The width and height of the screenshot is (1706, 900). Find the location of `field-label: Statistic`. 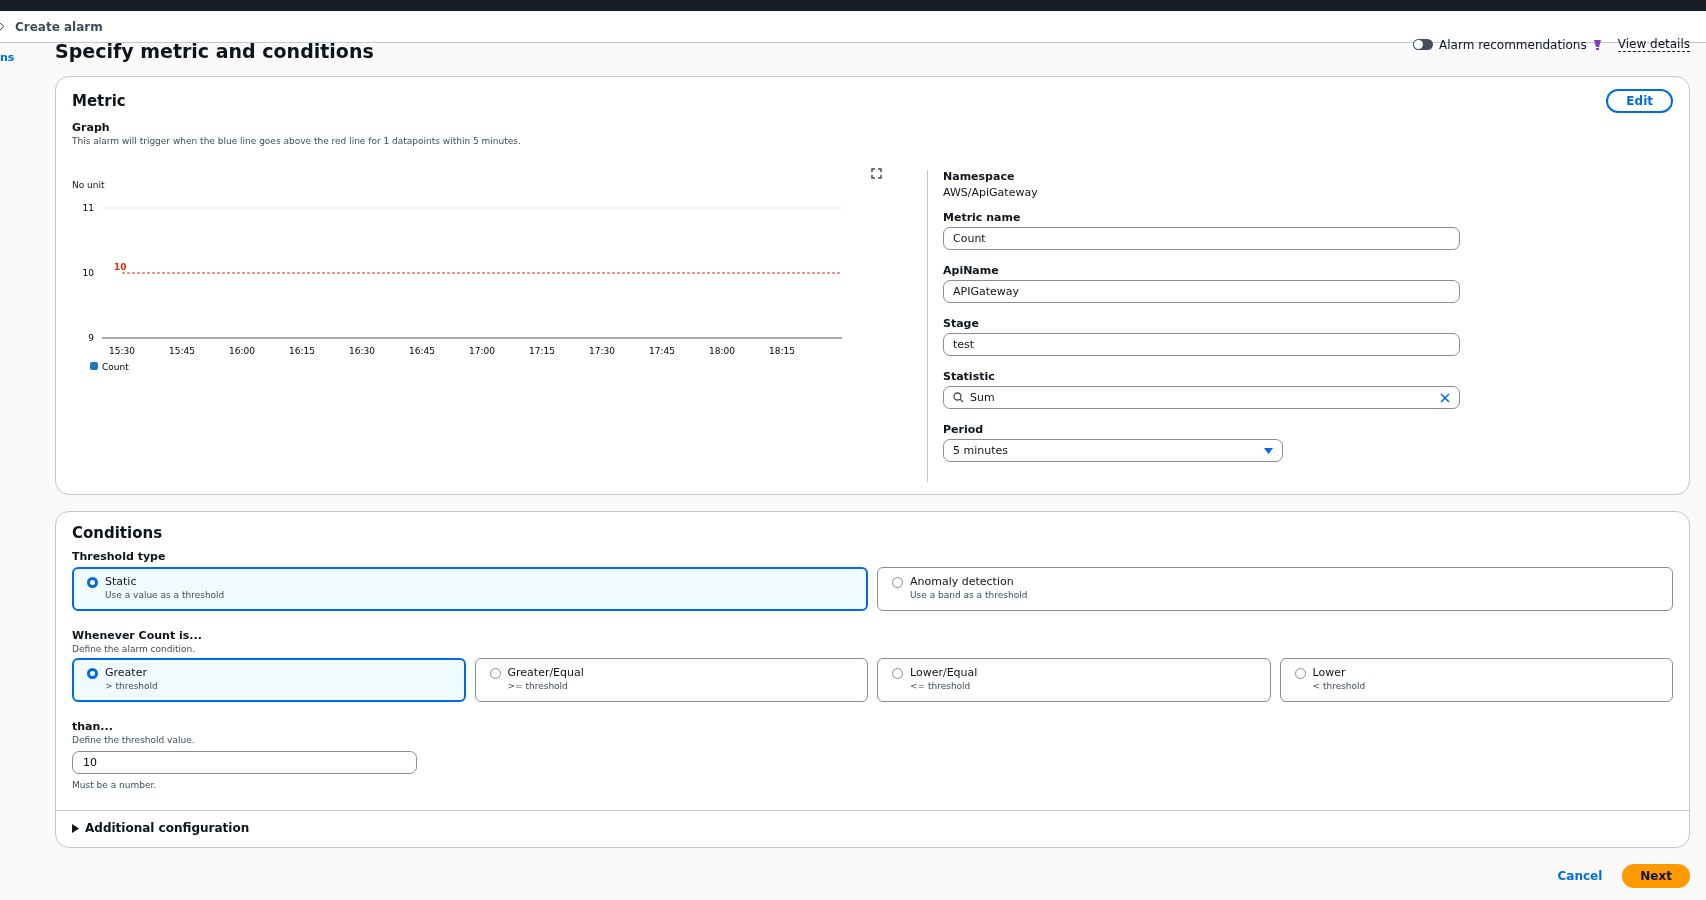

field-label: Statistic is located at coordinates (969, 376).